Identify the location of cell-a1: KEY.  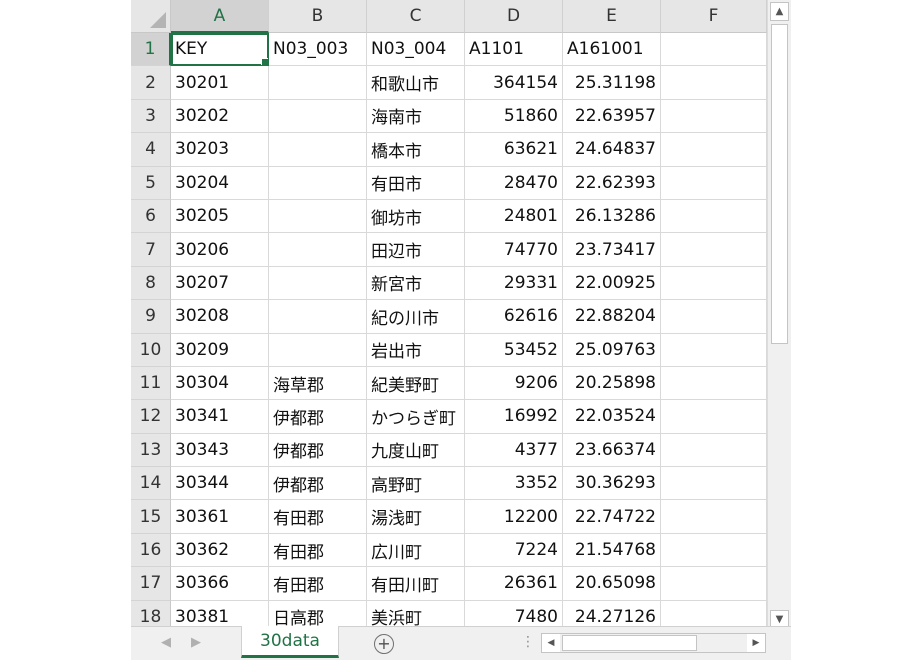
(220, 50).